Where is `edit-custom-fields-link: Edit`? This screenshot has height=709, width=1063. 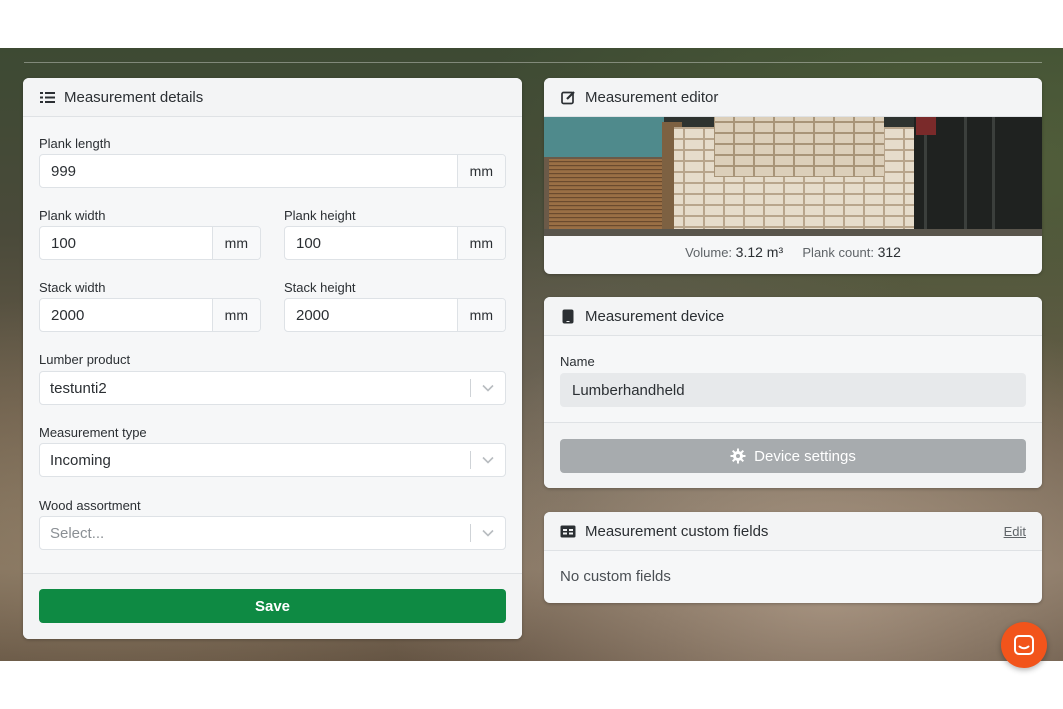
edit-custom-fields-link: Edit is located at coordinates (1015, 531).